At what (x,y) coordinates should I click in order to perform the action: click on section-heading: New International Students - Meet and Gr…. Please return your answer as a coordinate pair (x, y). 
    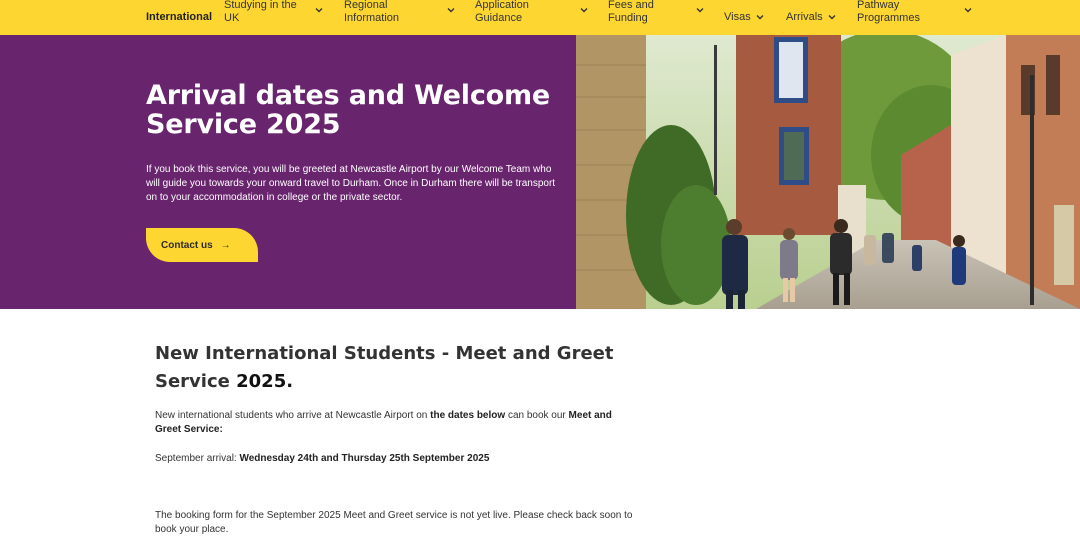
    Looking at the image, I should click on (395, 368).